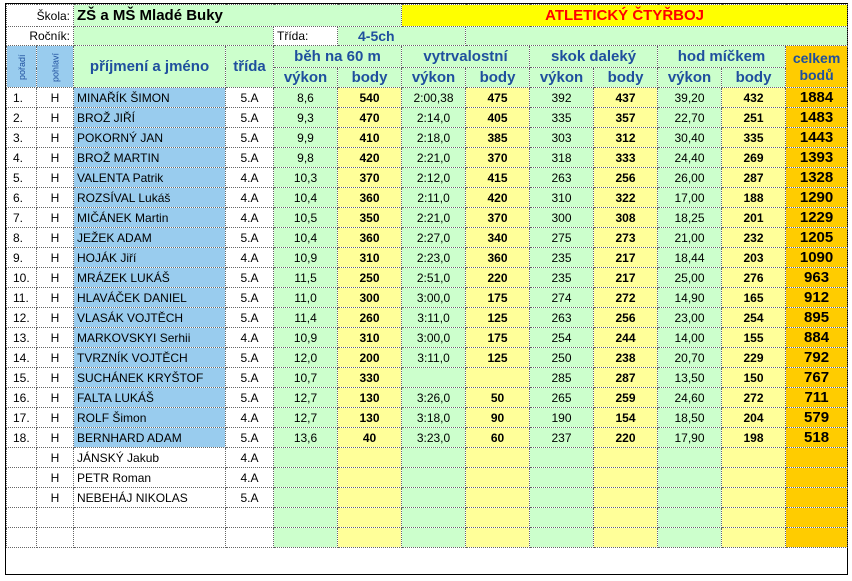  Describe the element at coordinates (754, 377) in the screenshot. I see `throw-pts-cell: 150` at that location.